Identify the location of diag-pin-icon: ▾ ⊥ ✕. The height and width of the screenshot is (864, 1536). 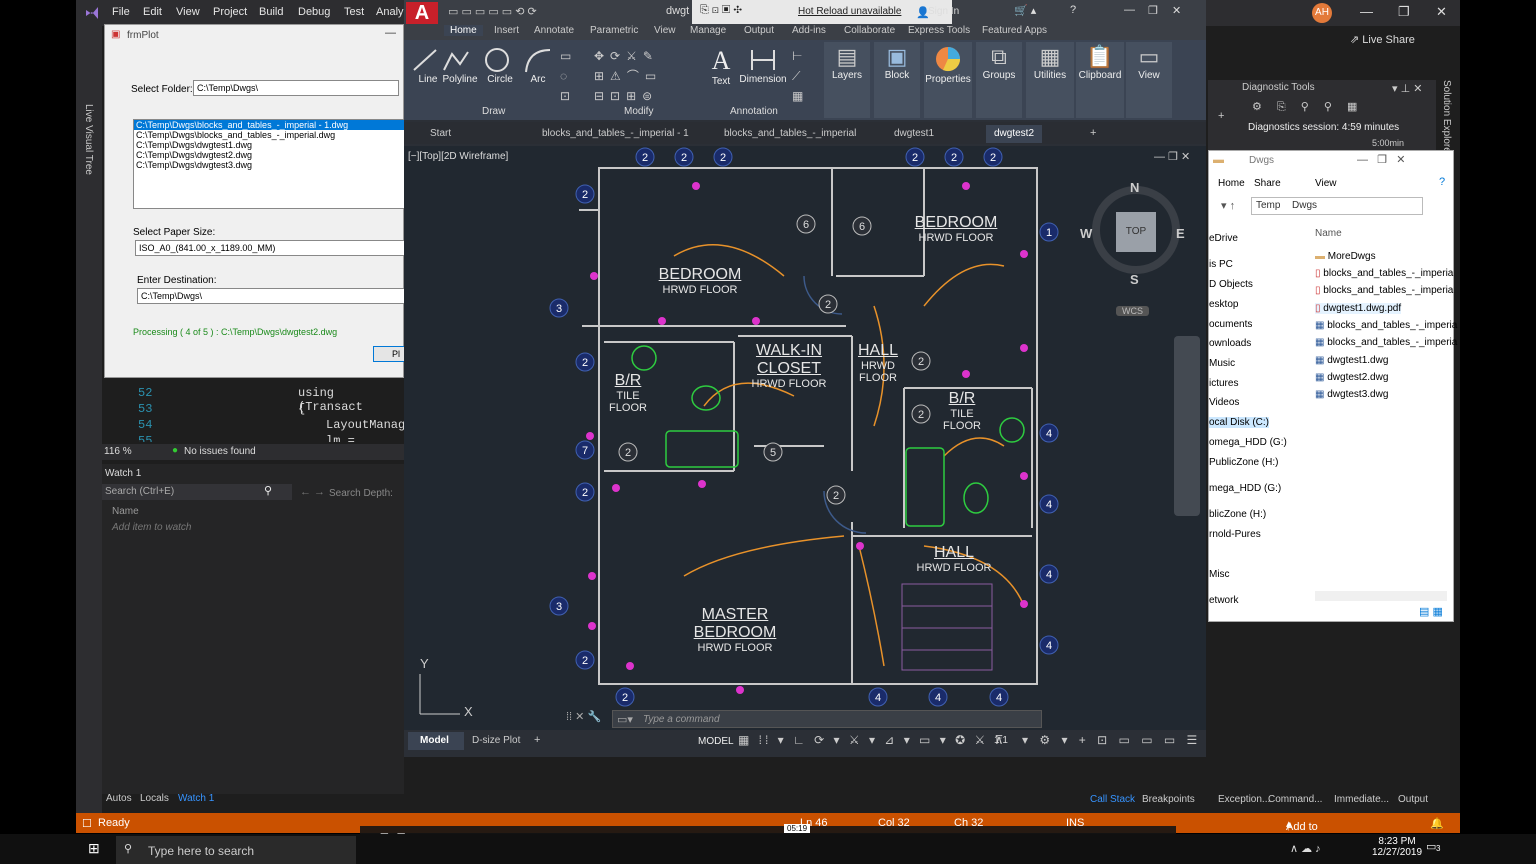
(1407, 88).